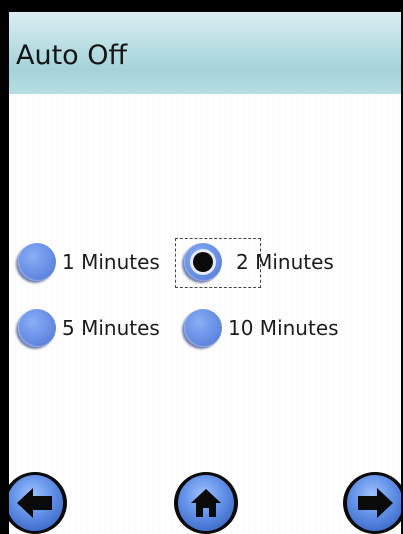 This screenshot has height=534, width=403. I want to click on radio-option-2-minutes: 2 Minutes, so click(259, 262).